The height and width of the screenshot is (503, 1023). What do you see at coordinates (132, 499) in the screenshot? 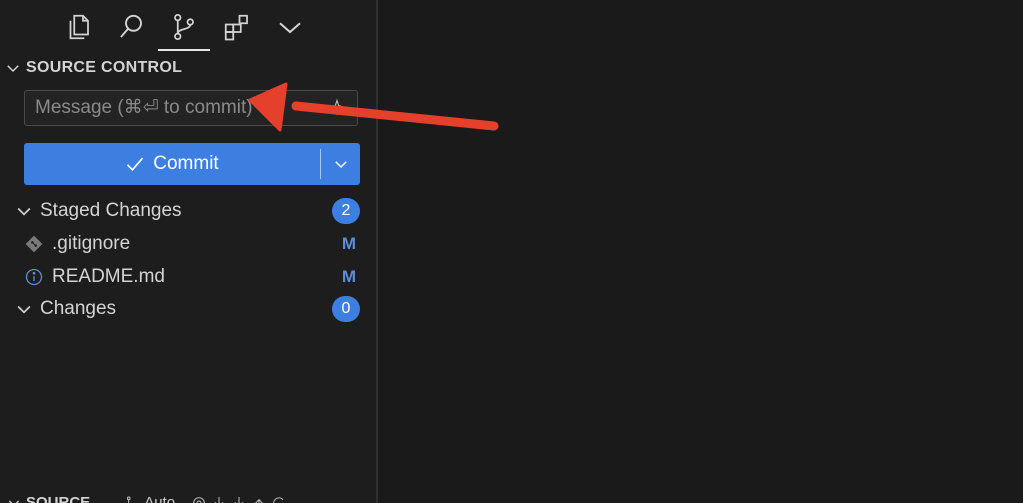
I see `branch-icon` at bounding box center [132, 499].